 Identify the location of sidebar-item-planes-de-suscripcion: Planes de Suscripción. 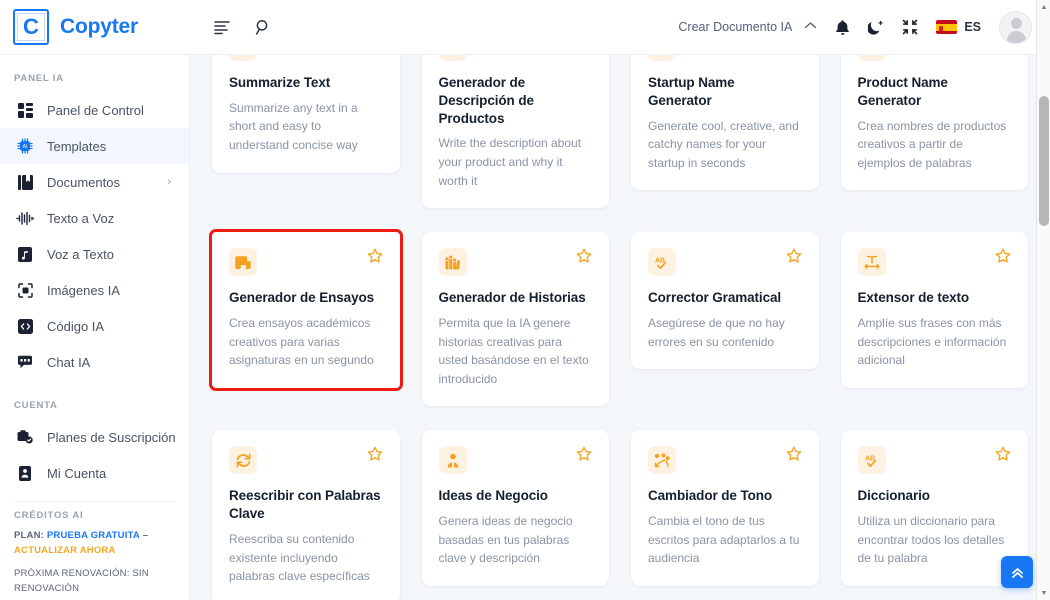
(94, 437).